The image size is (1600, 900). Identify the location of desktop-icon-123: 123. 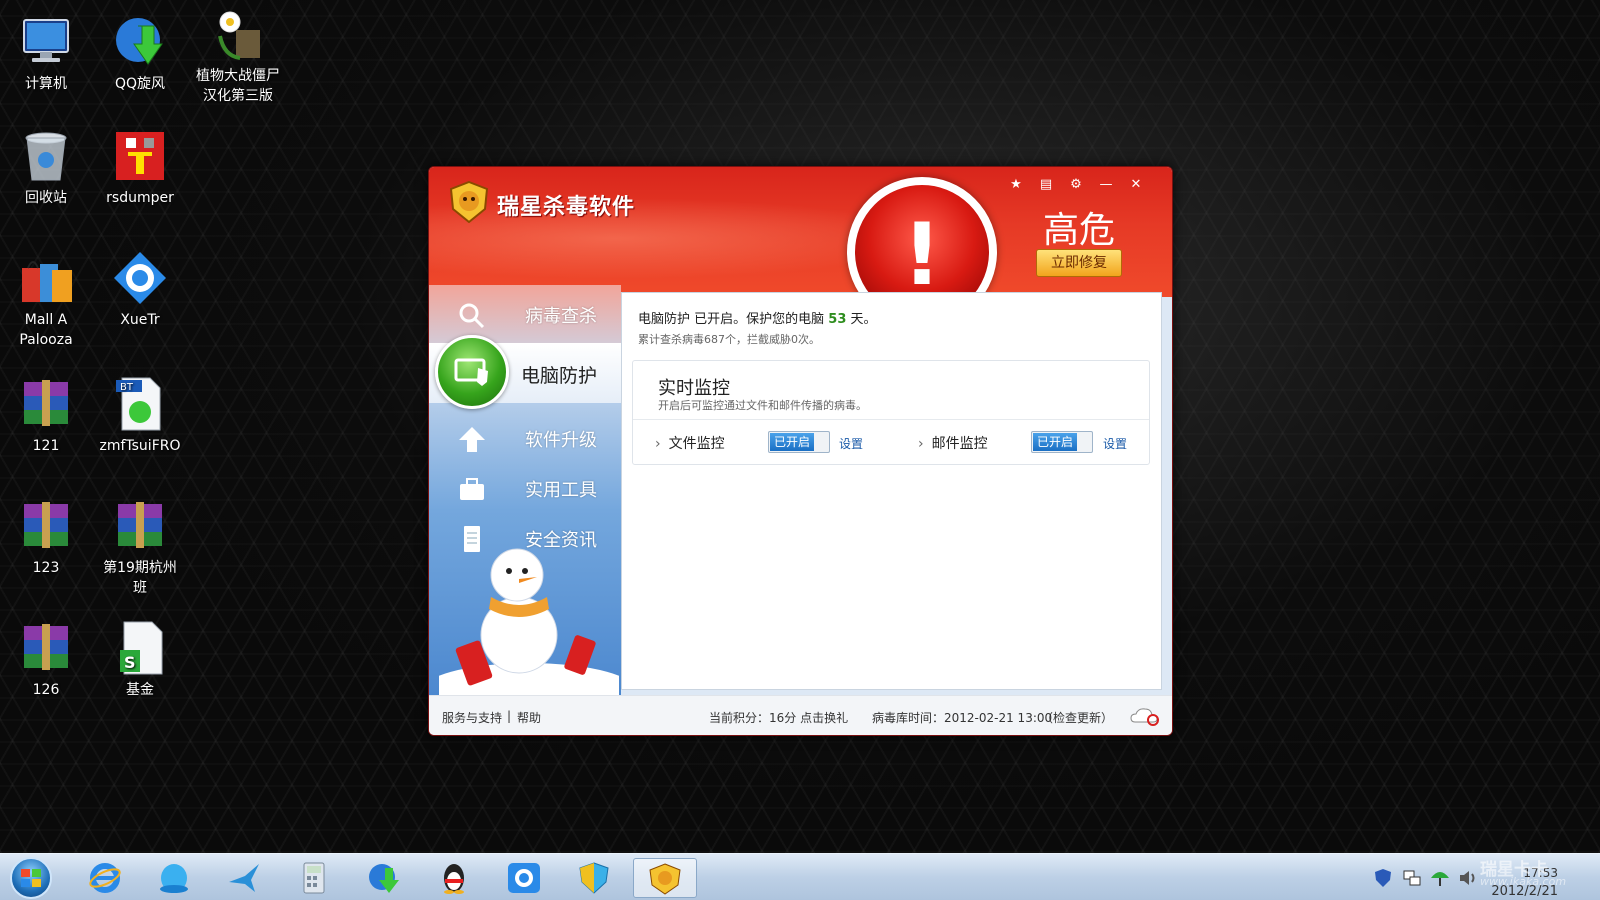
(46, 538).